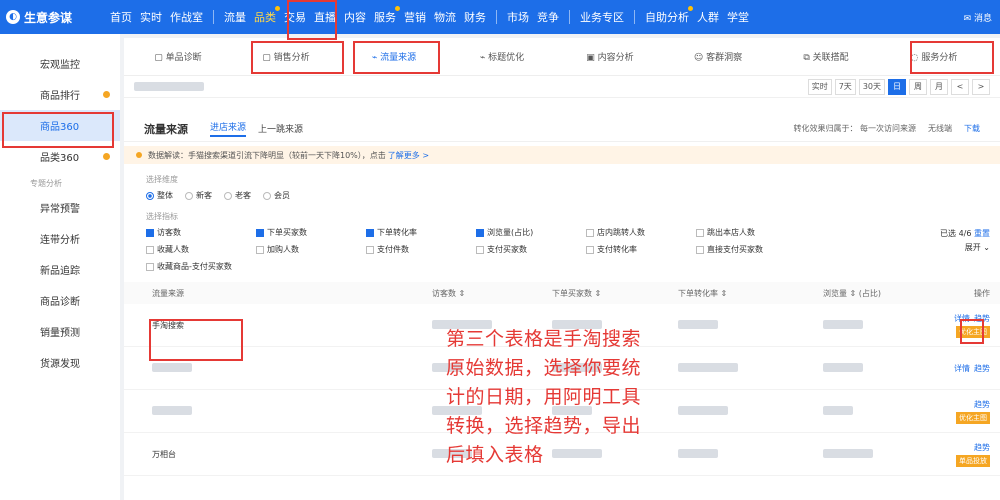 This screenshot has width=1000, height=500. I want to click on detail-link: 详情, so click(962, 368).